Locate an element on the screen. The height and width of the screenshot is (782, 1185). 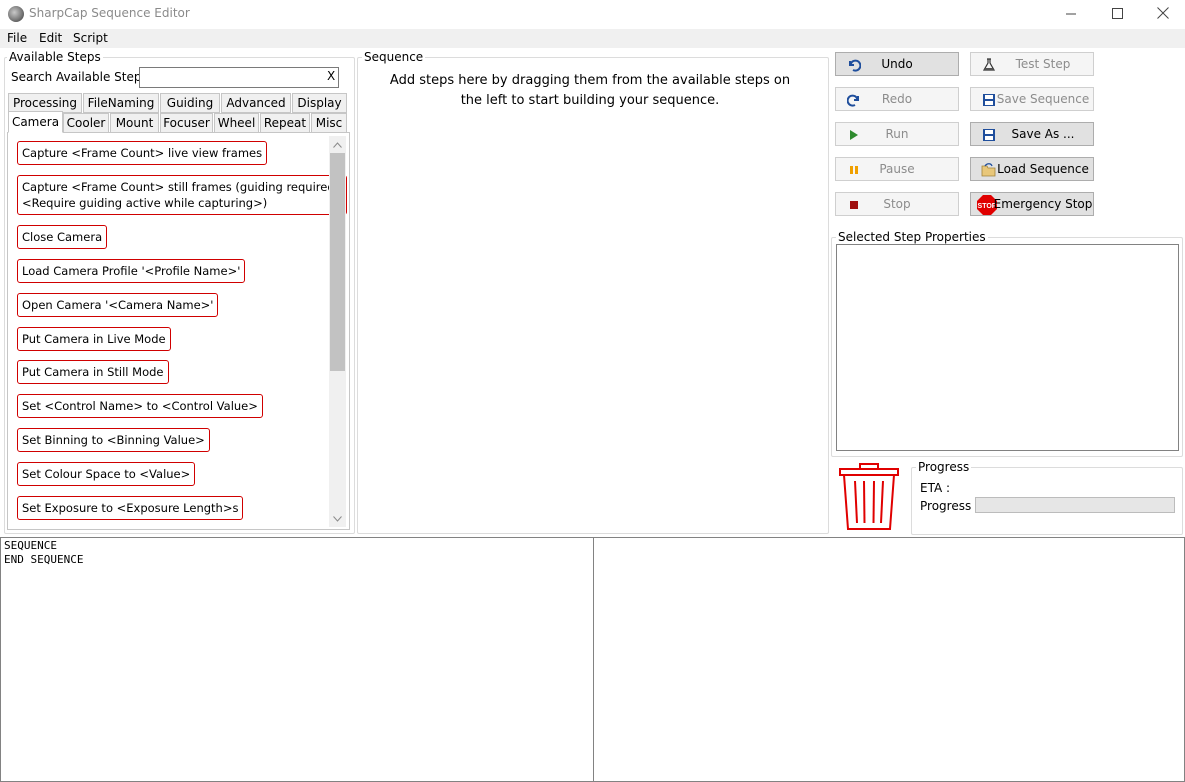
run-button: Run is located at coordinates (897, 134).